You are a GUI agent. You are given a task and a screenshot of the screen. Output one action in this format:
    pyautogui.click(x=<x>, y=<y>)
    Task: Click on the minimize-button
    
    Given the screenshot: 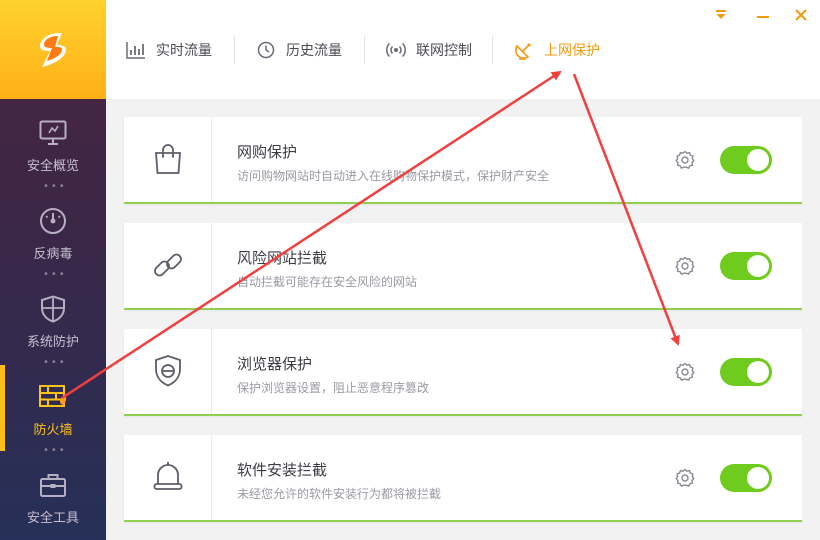 What is the action you would take?
    pyautogui.click(x=763, y=15)
    